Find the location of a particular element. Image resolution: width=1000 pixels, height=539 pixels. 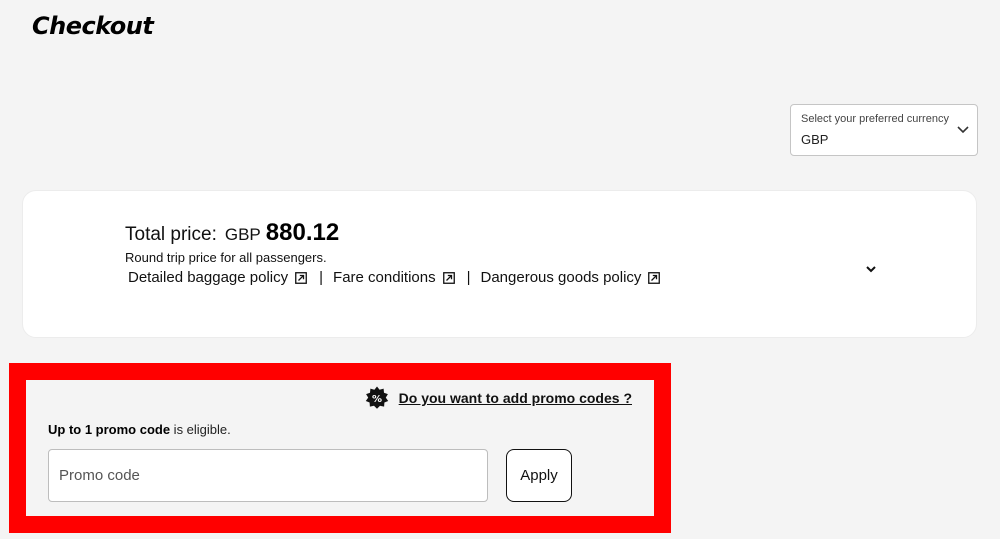

total-price-currency: GBP is located at coordinates (242, 234).